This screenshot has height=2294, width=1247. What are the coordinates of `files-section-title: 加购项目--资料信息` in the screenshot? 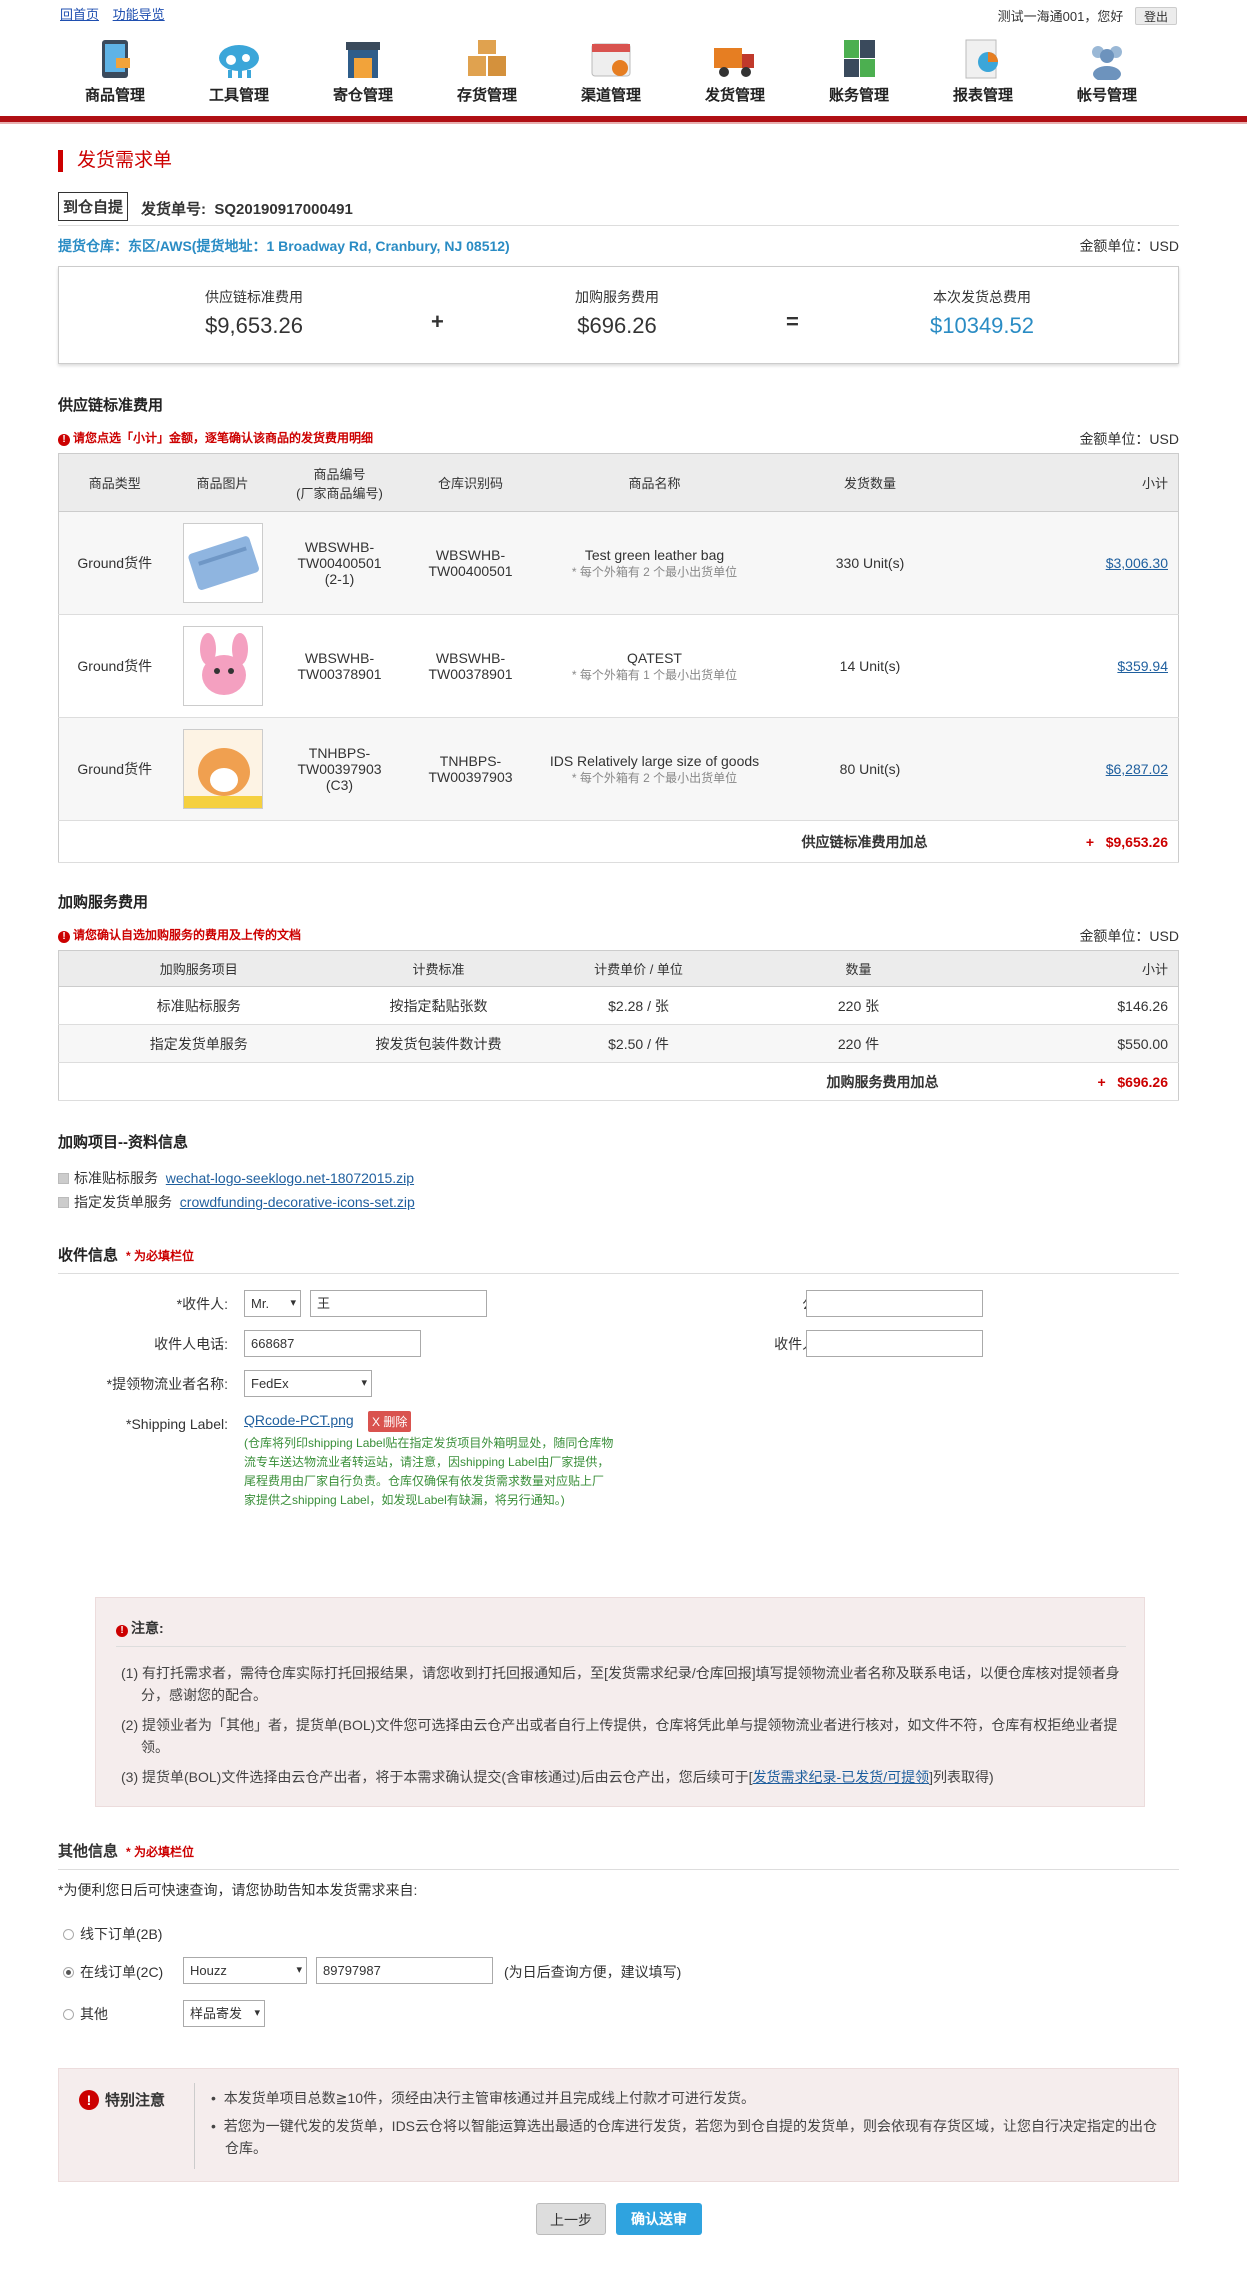 It's located at (123, 1142).